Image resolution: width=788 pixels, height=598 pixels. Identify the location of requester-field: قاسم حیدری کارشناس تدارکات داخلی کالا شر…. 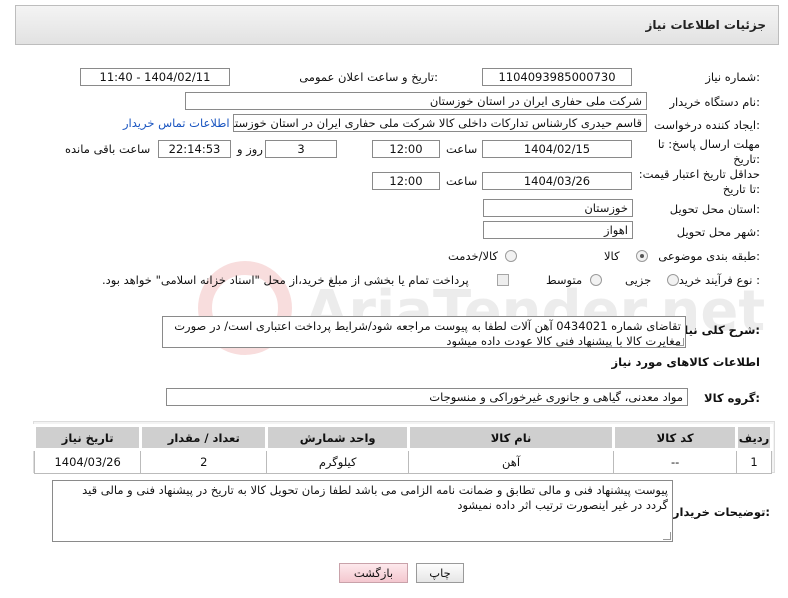
(440, 123).